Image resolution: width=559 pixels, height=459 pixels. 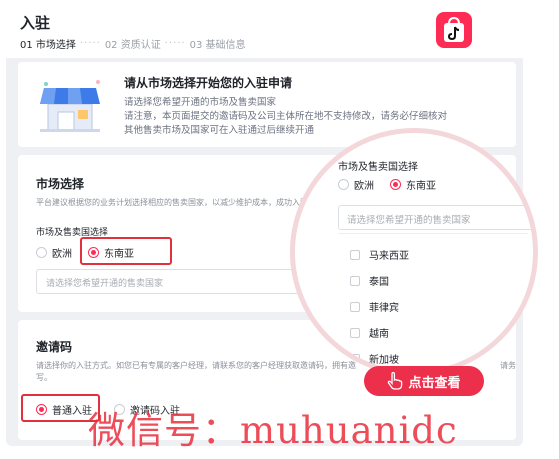 What do you see at coordinates (219, 130) in the screenshot?
I see `banner-text: 其他售卖市场及国家可在入驻通过后继续开通` at bounding box center [219, 130].